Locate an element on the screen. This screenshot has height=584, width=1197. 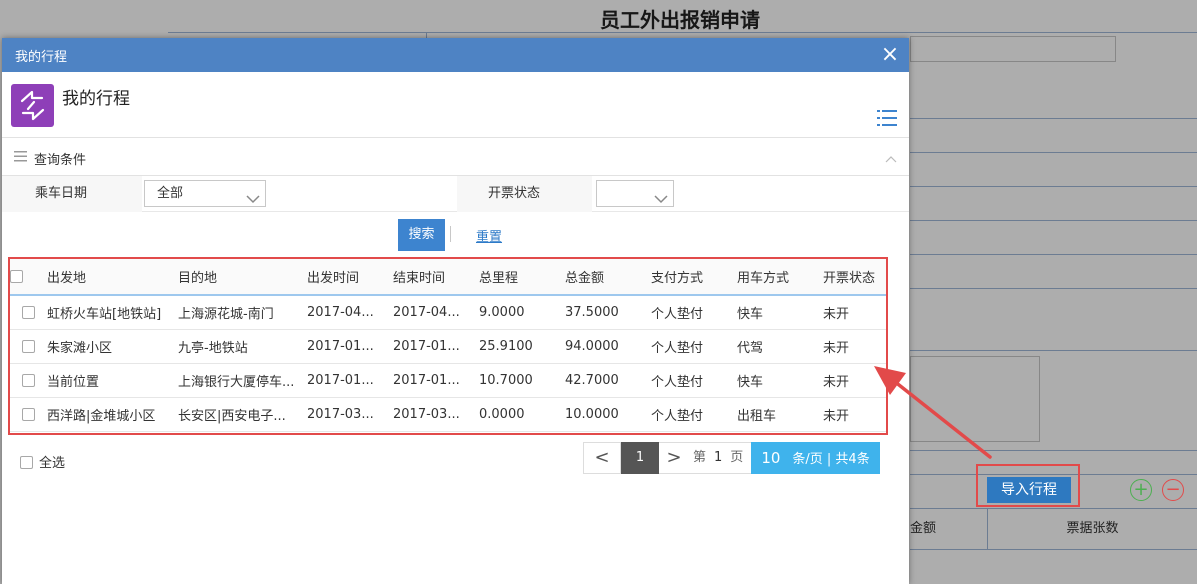
invoice-status-select is located at coordinates (635, 193).